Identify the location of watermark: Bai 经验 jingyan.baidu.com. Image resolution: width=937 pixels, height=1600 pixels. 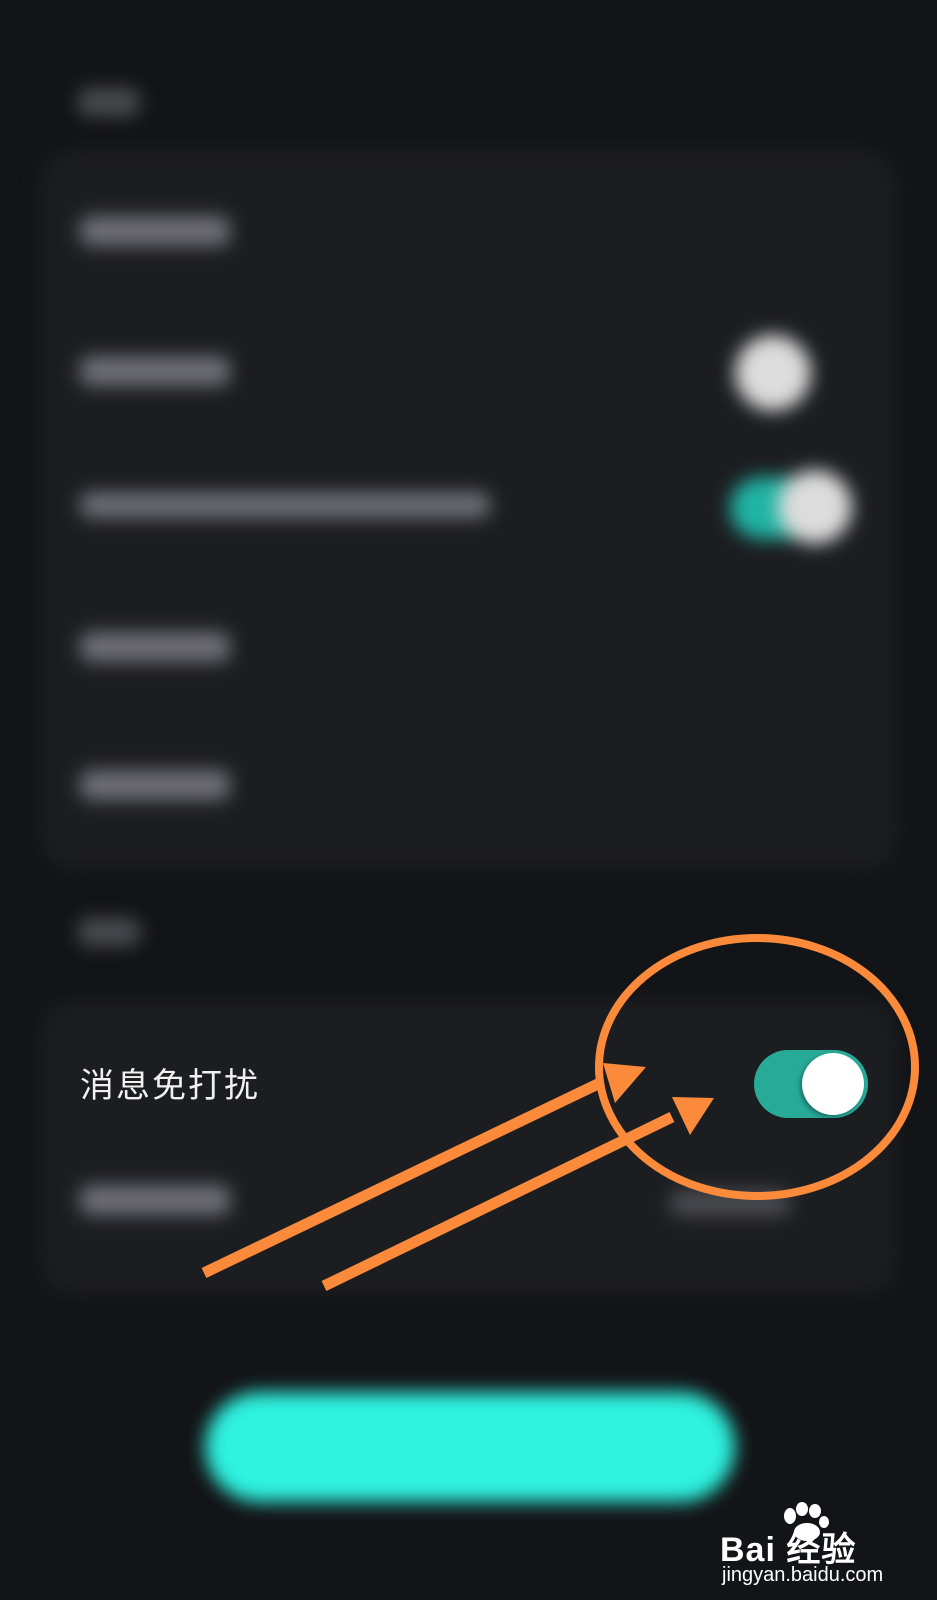
(820, 1547).